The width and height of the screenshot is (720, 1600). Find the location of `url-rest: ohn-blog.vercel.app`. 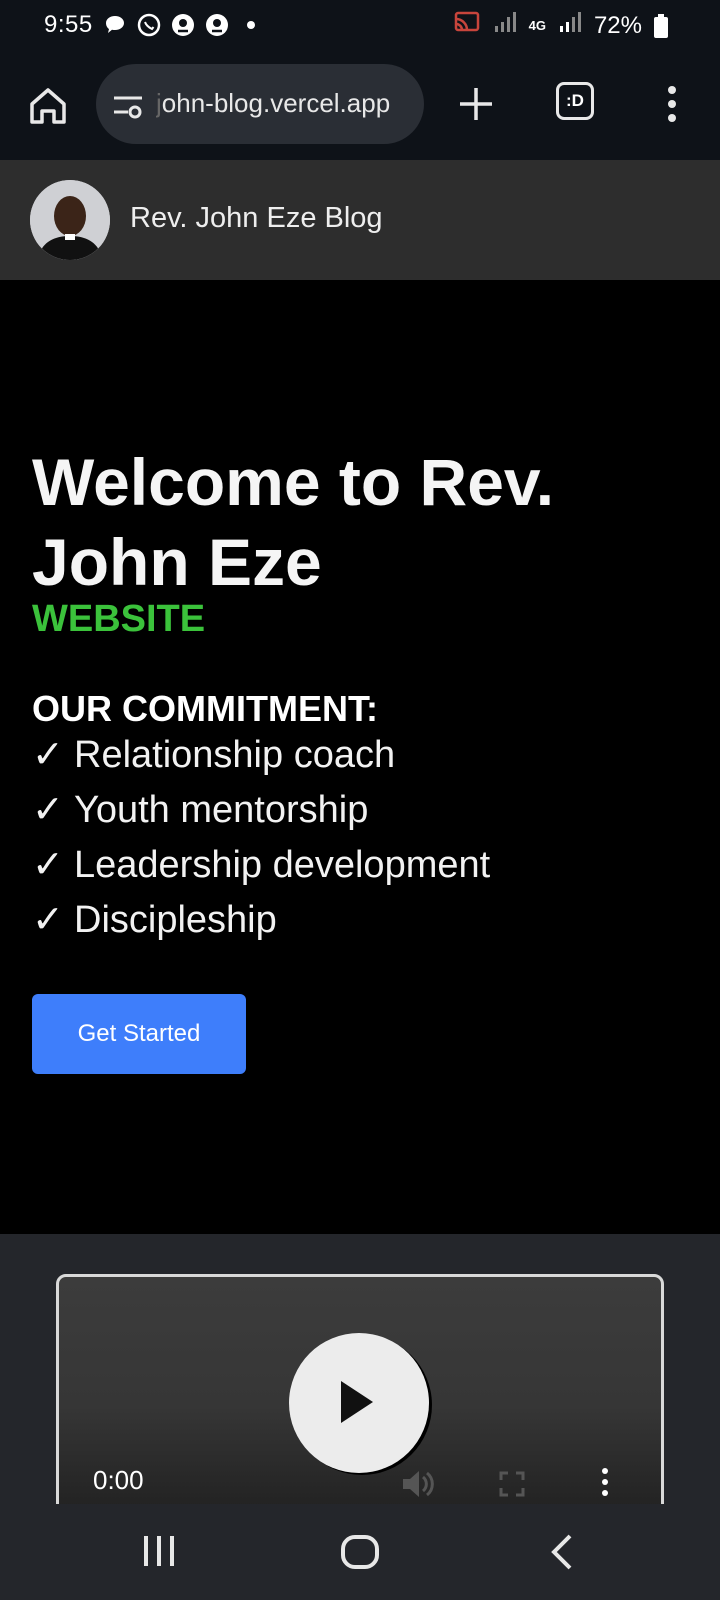

url-rest: ohn-blog.vercel.app is located at coordinates (276, 103).